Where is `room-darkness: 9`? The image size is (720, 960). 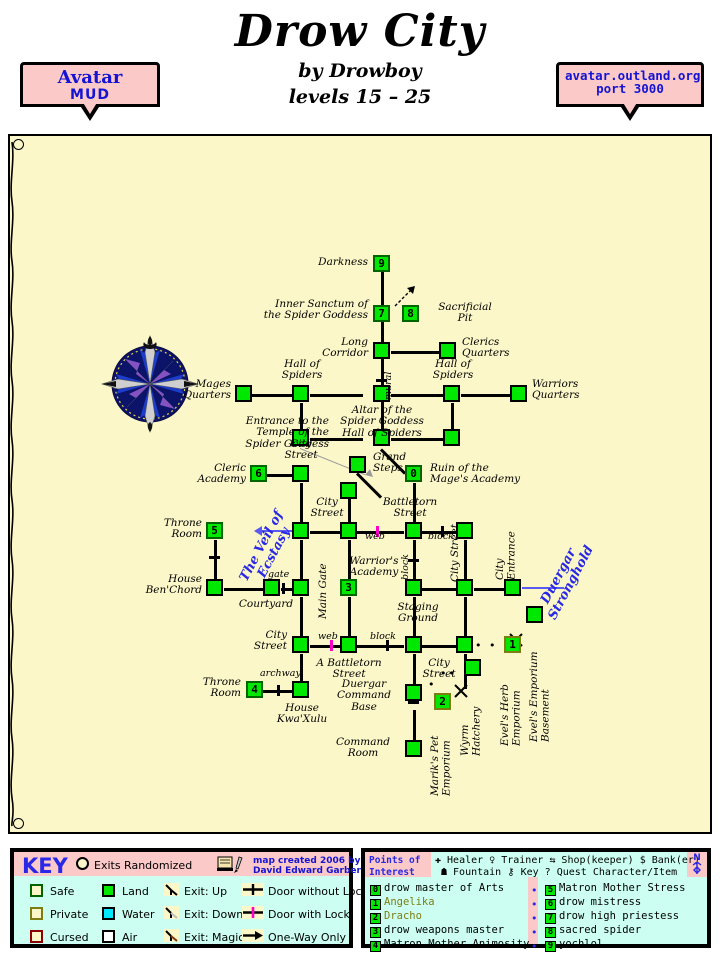 room-darkness: 9 is located at coordinates (381, 263).